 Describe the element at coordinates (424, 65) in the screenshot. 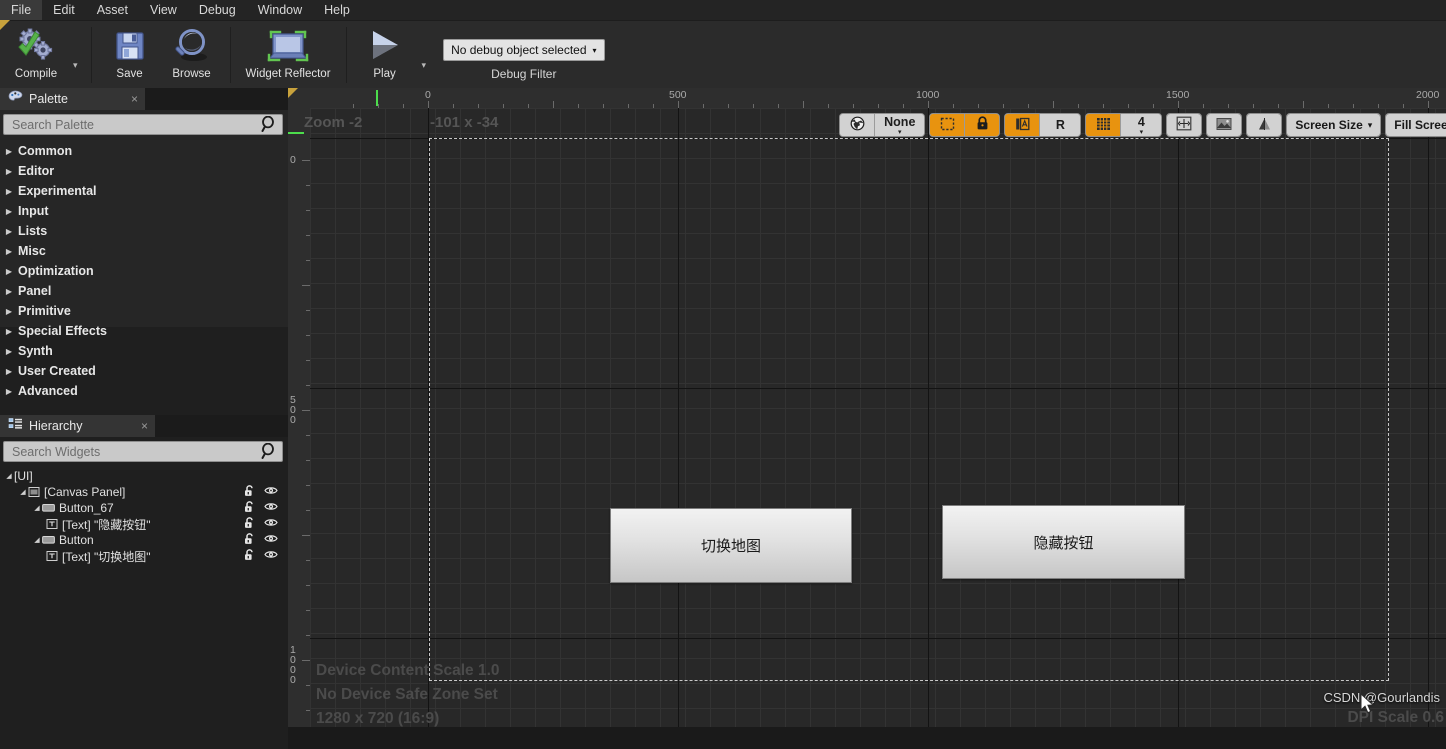

I see `play-dropdown-caret: ▾` at that location.